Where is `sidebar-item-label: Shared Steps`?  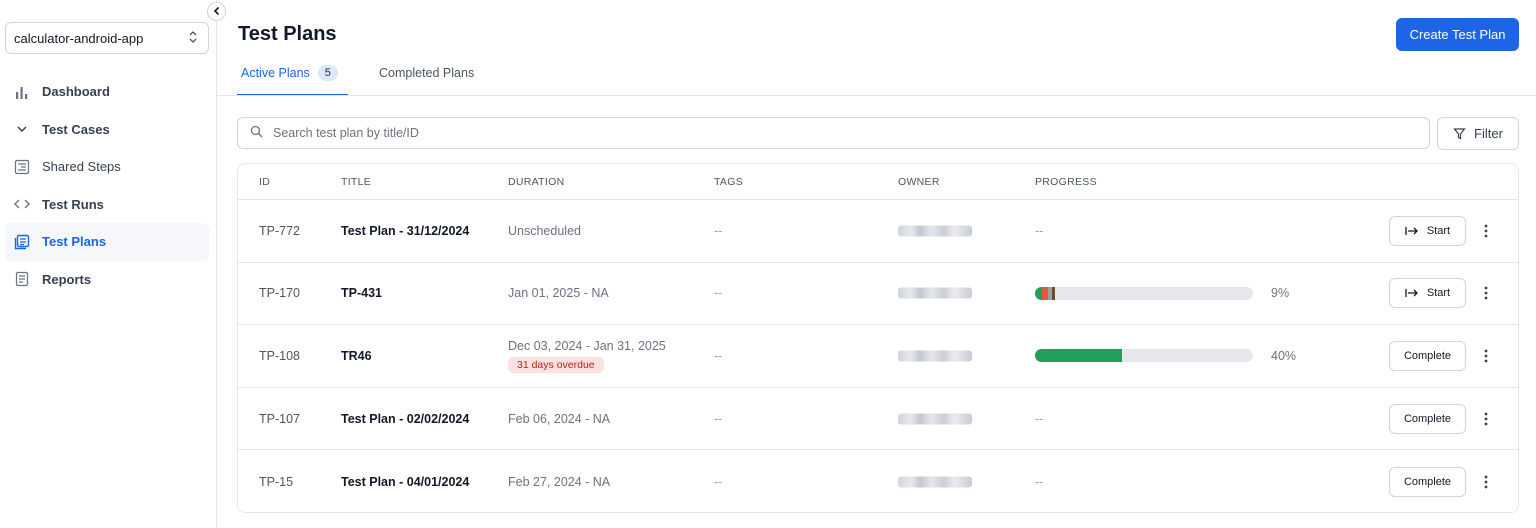
sidebar-item-label: Shared Steps is located at coordinates (81, 167).